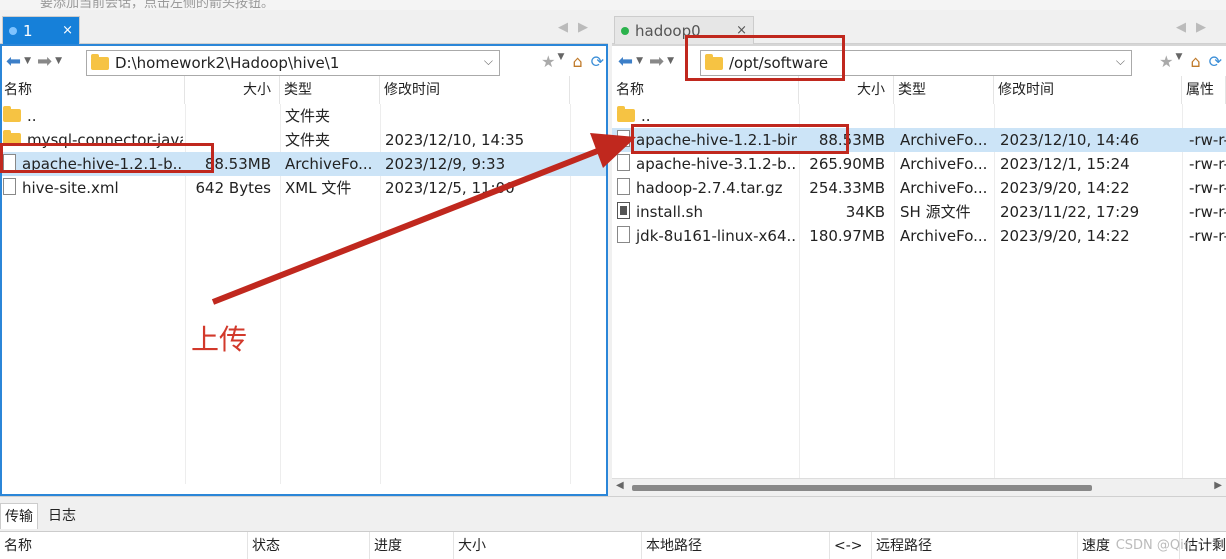  Describe the element at coordinates (227, 63) in the screenshot. I see `local-path-text: D:\homework2\Hadoop\hive\1` at that location.